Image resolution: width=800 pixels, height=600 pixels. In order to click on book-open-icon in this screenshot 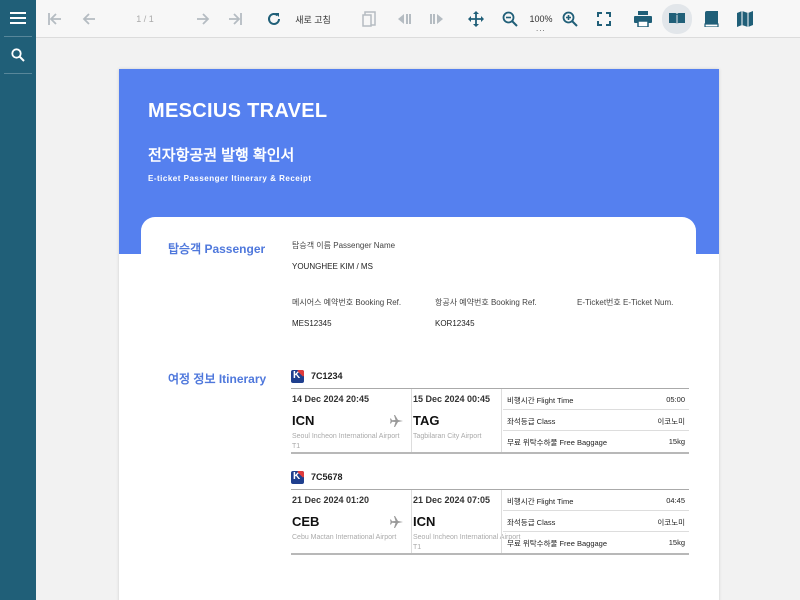, I will do `click(677, 19)`.